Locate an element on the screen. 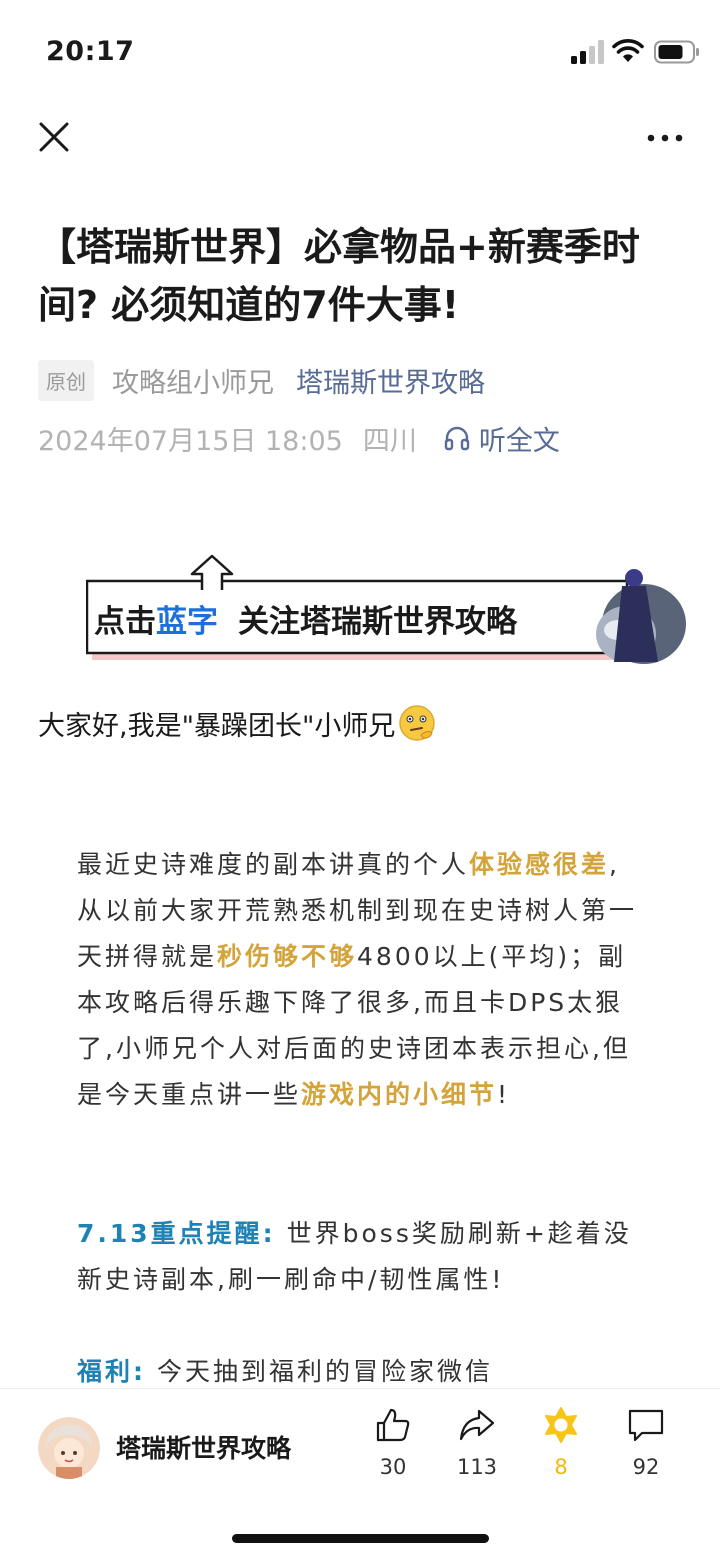 This screenshot has width=720, height=1560. account-avatar is located at coordinates (69, 1448).